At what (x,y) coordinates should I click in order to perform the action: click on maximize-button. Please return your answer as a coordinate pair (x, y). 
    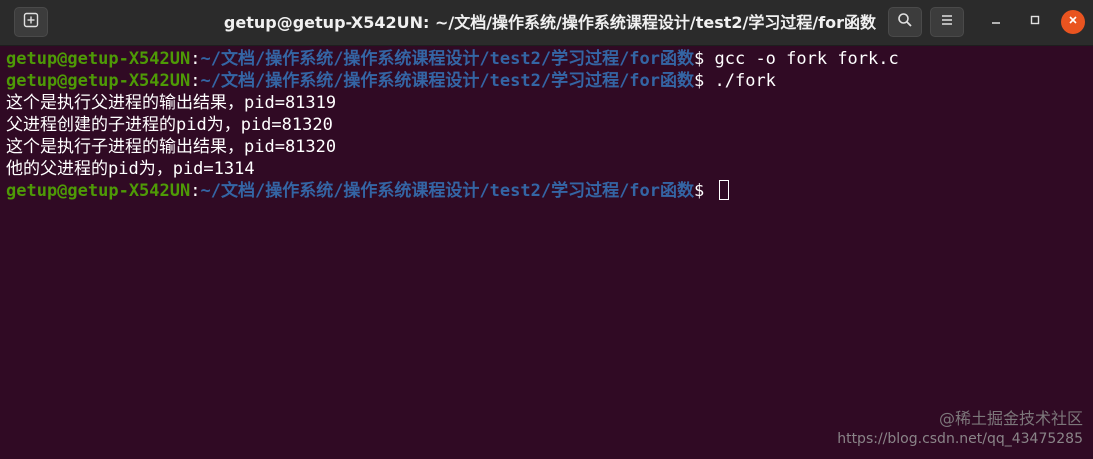
    Looking at the image, I should click on (1035, 22).